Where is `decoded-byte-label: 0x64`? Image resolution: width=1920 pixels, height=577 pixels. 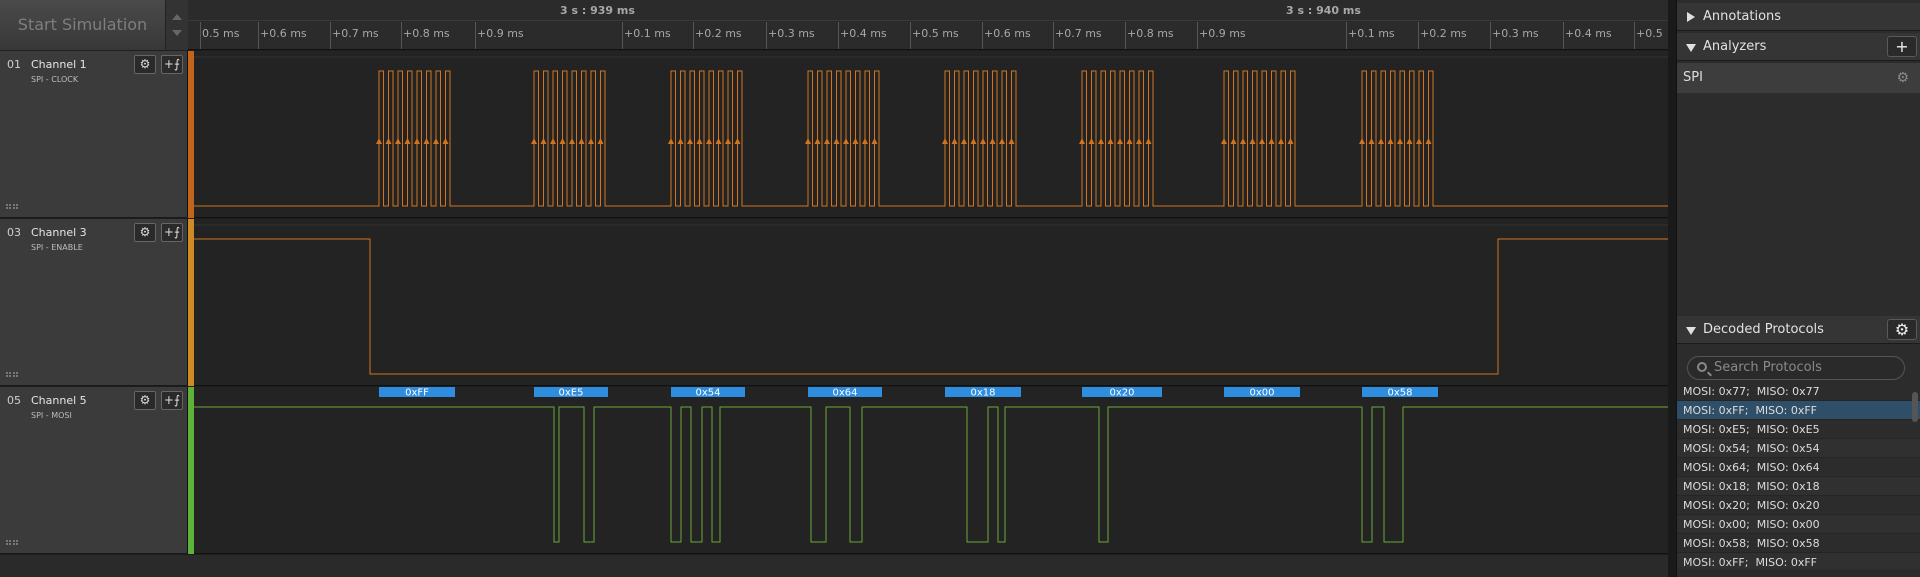 decoded-byte-label: 0x64 is located at coordinates (844, 393).